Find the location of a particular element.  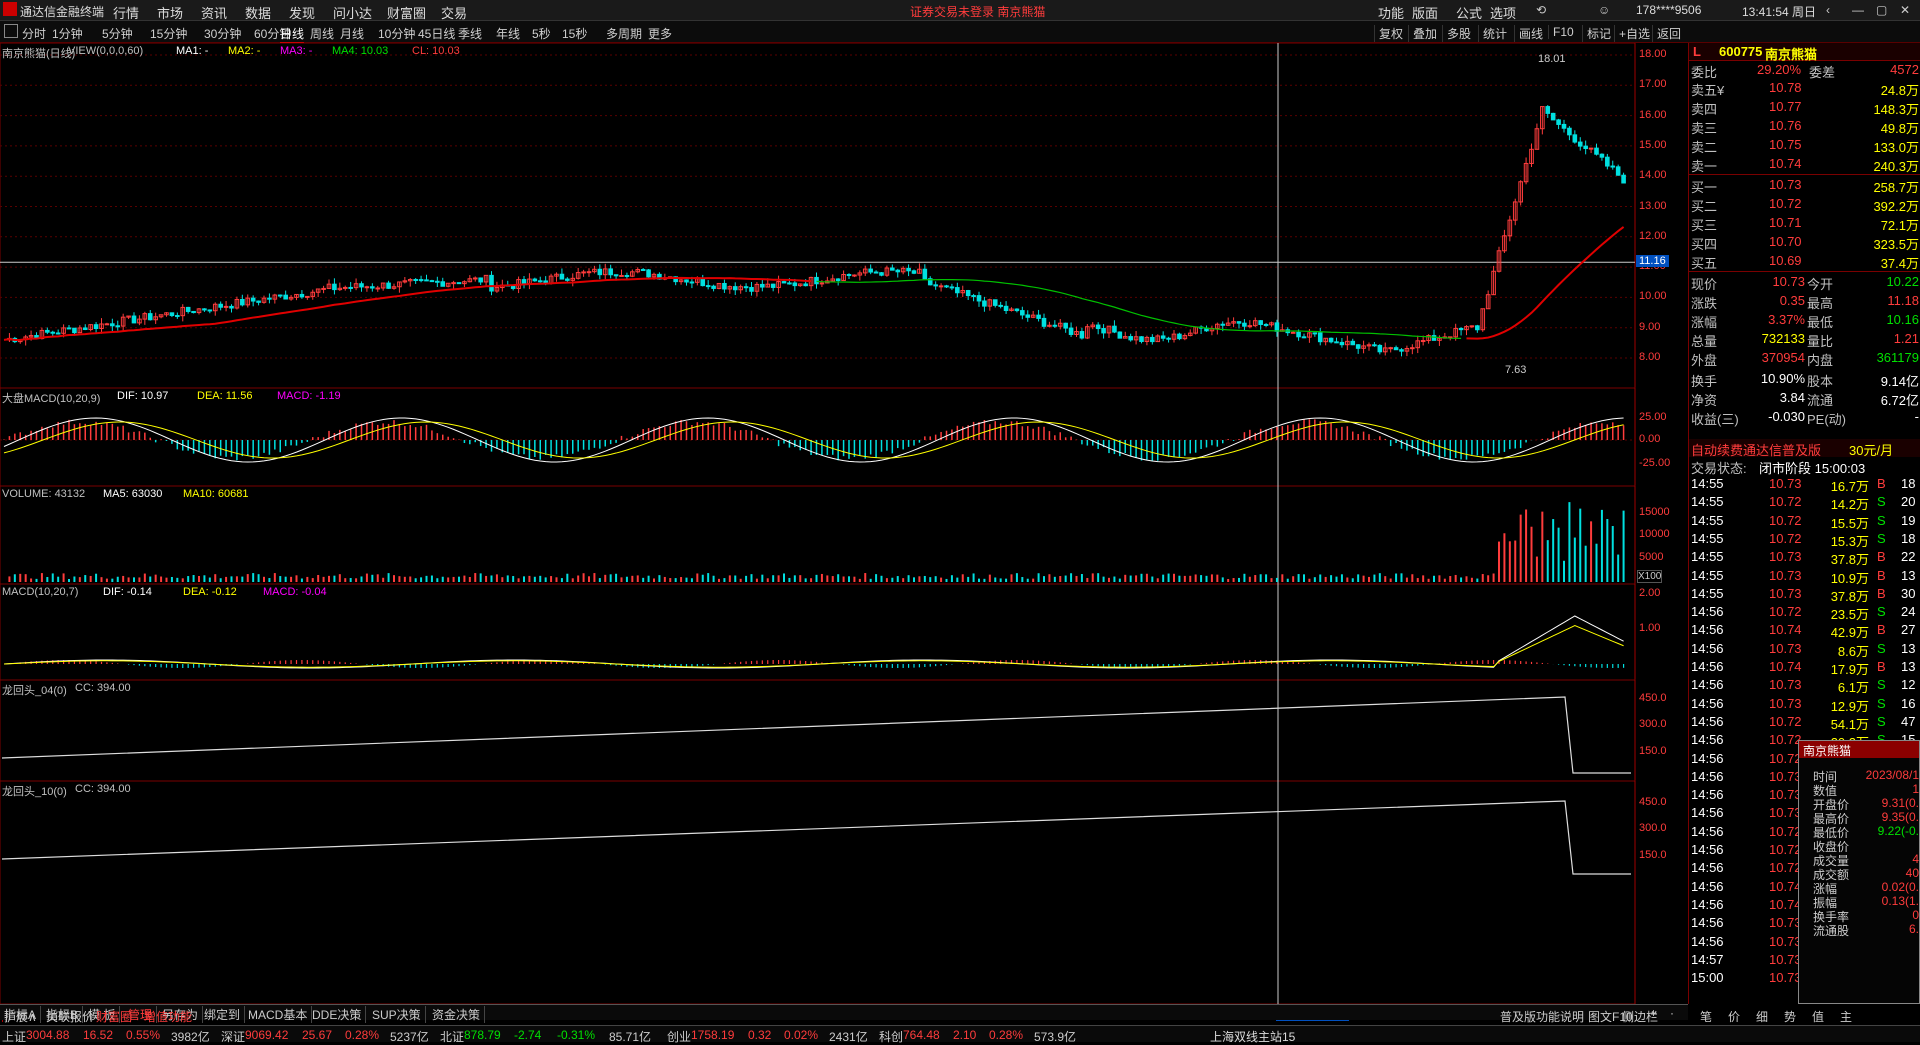

ask-row-2: 卖三 10.76 49.8万 is located at coordinates (1804, 126).